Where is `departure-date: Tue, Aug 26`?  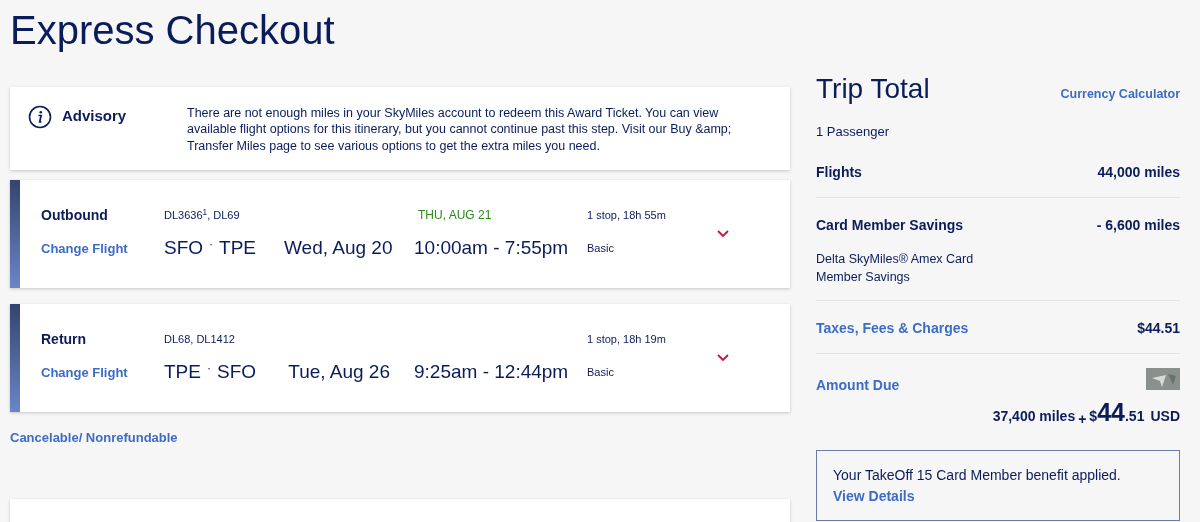 departure-date: Tue, Aug 26 is located at coordinates (338, 371).